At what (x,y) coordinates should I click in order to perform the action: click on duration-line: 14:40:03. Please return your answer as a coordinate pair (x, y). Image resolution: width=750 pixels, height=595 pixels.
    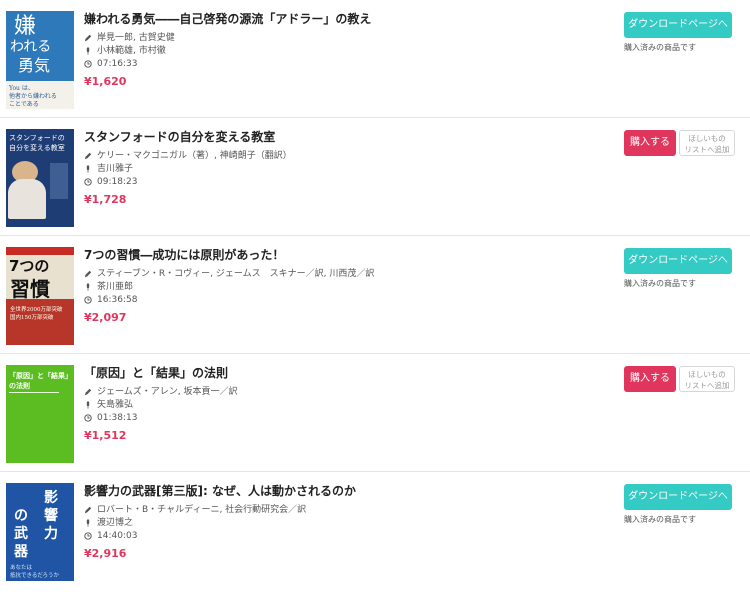
    Looking at the image, I should click on (344, 536).